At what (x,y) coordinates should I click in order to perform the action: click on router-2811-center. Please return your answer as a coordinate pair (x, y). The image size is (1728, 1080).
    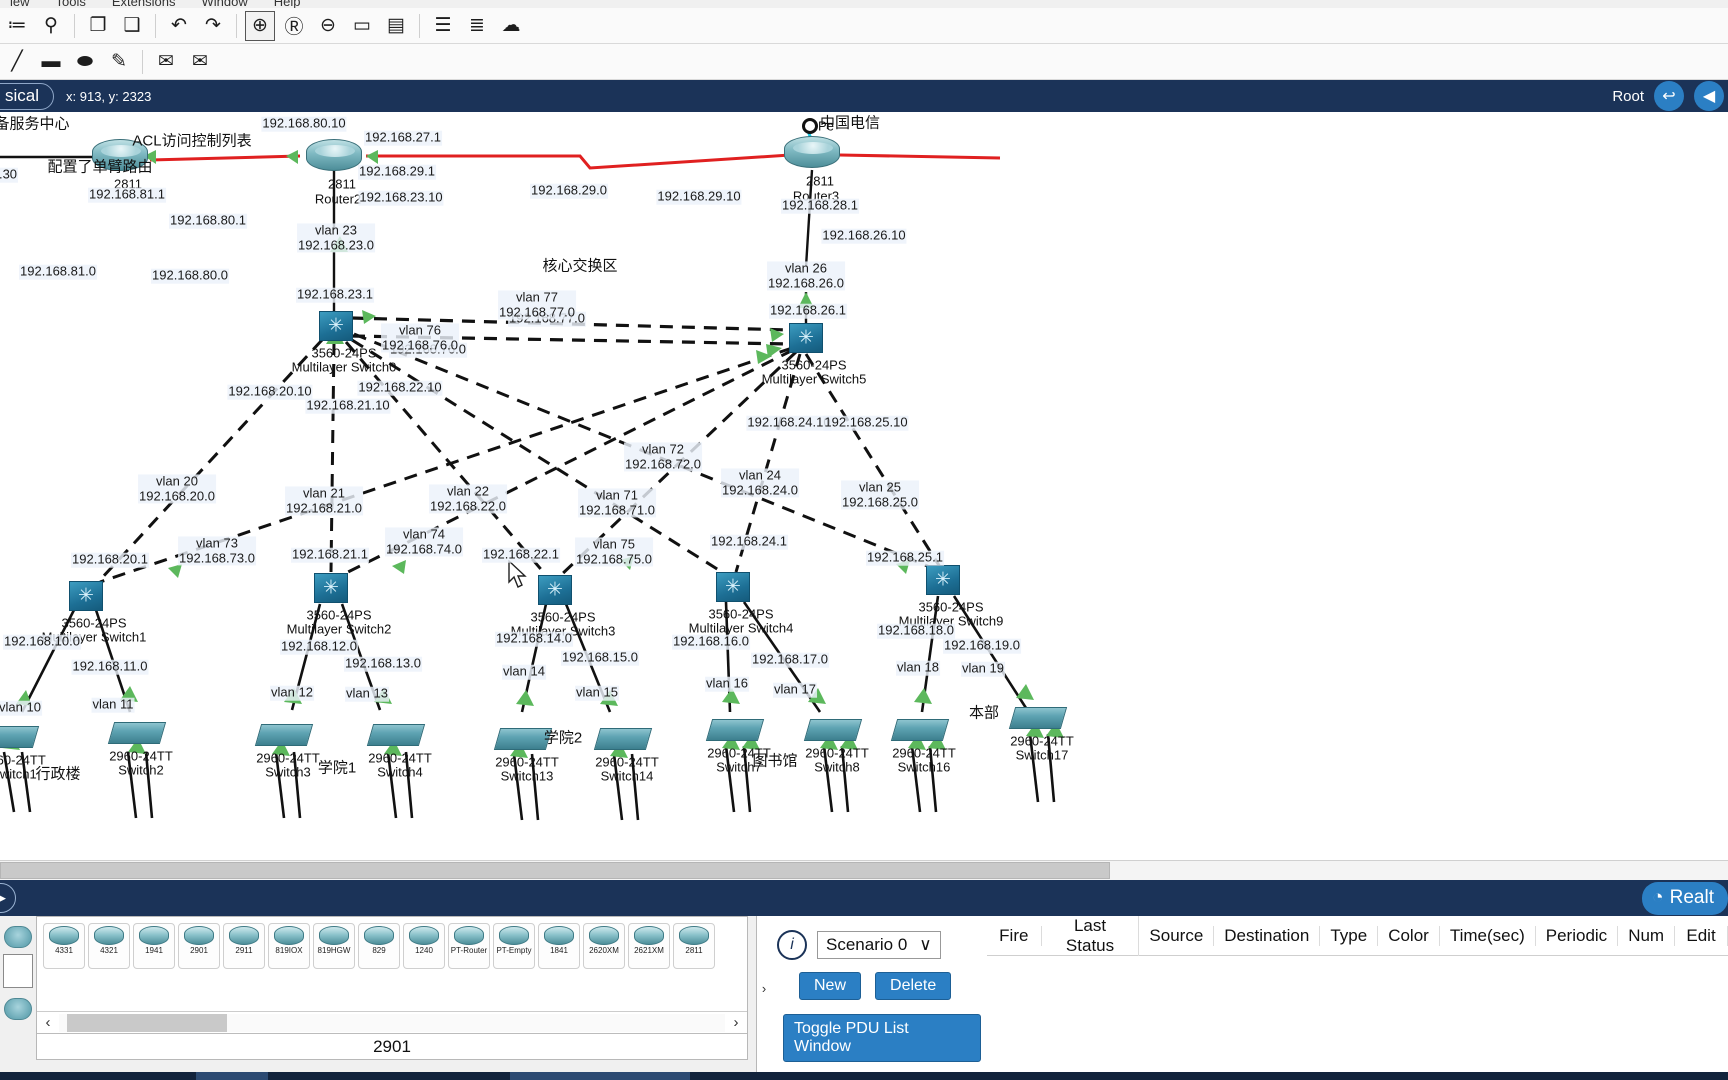
    Looking at the image, I should click on (334, 155).